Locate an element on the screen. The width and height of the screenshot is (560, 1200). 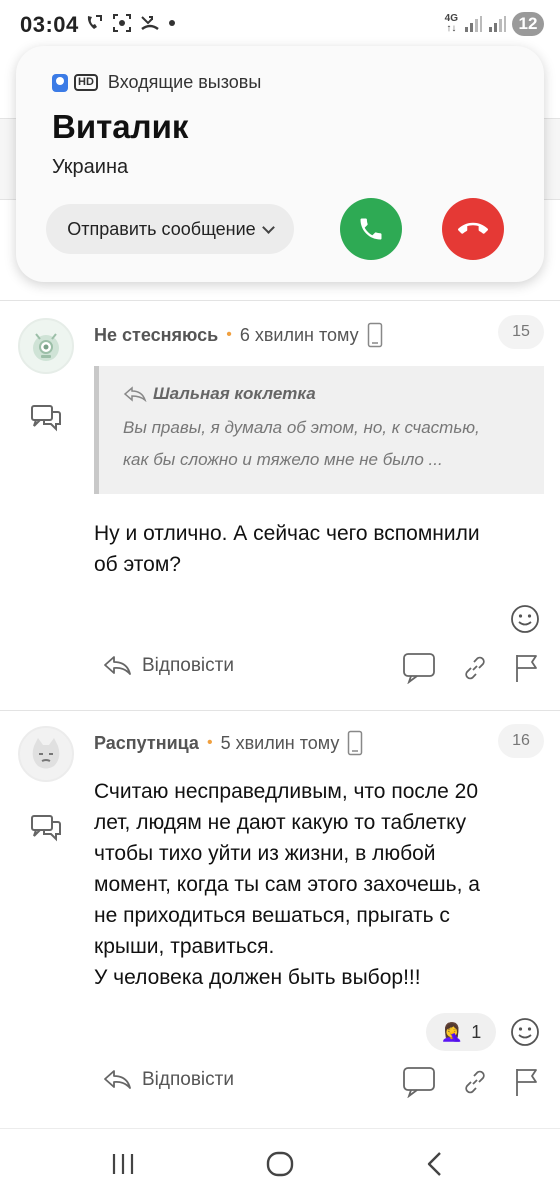
comment-text-line: момент, когда ты сам этого захочешь, а is located at coordinates (287, 884).